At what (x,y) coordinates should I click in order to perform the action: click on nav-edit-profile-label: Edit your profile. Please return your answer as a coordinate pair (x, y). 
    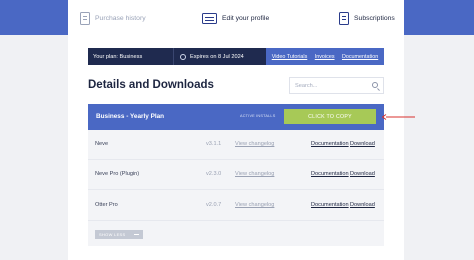
    Looking at the image, I should click on (246, 18).